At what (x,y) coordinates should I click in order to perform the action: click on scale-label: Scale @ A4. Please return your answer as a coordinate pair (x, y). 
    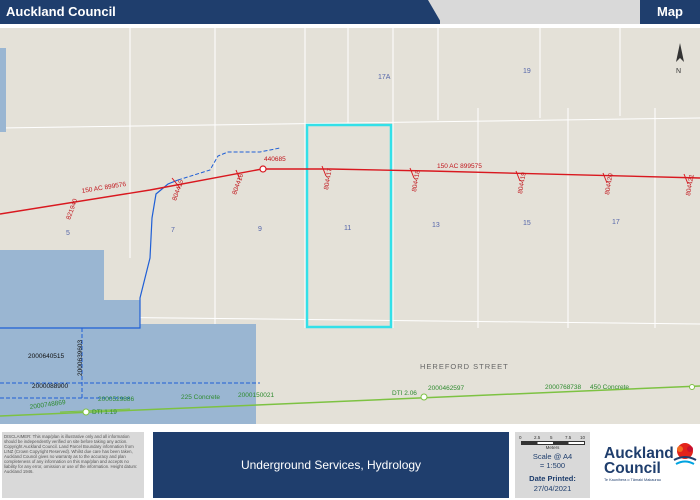
    Looking at the image, I should click on (552, 456).